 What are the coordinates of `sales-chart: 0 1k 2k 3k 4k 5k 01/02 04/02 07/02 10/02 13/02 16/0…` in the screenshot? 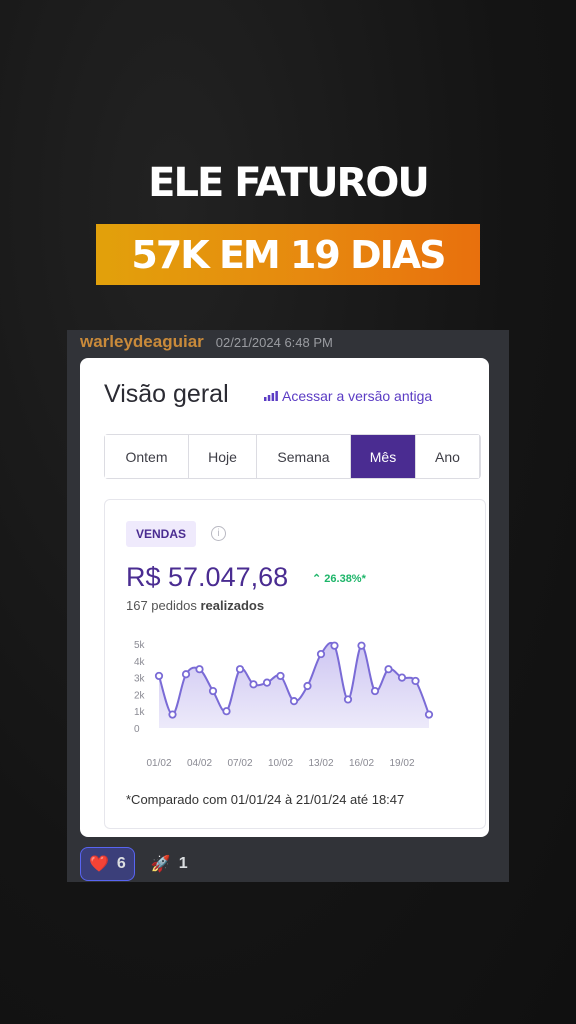 It's located at (284, 704).